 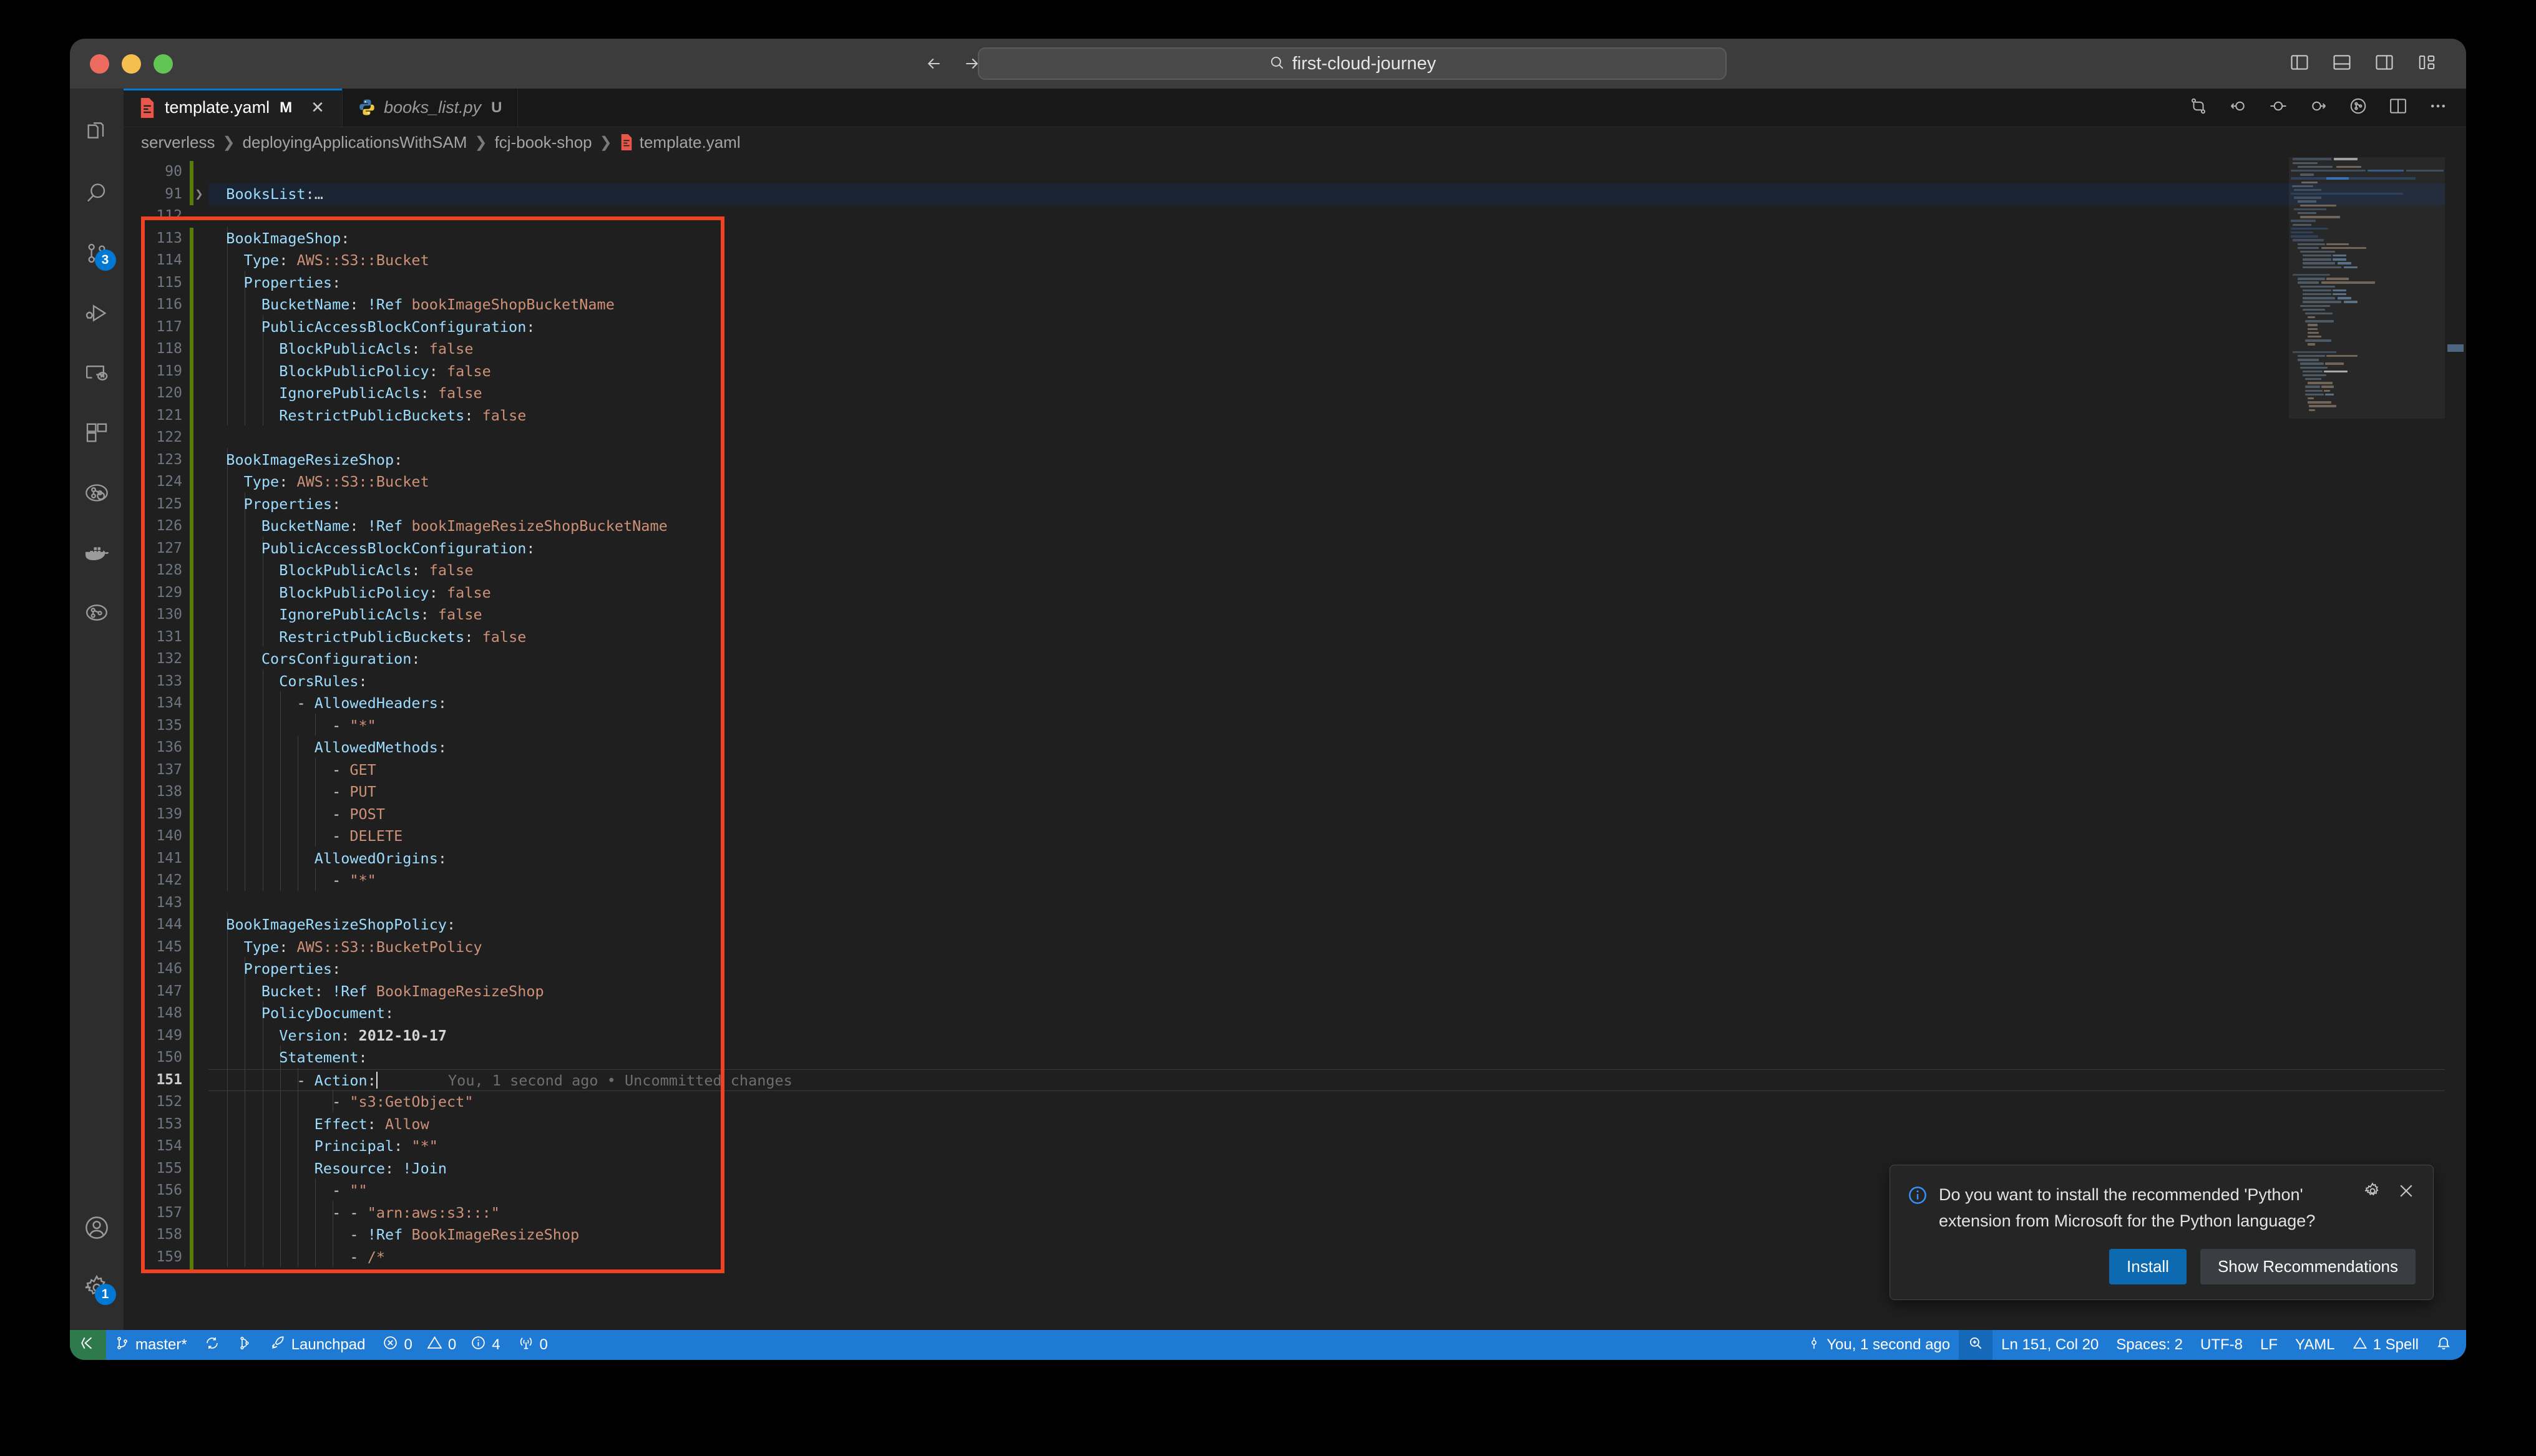 What do you see at coordinates (430, 108) in the screenshot?
I see `tab-books-list-py: books_list.py U` at bounding box center [430, 108].